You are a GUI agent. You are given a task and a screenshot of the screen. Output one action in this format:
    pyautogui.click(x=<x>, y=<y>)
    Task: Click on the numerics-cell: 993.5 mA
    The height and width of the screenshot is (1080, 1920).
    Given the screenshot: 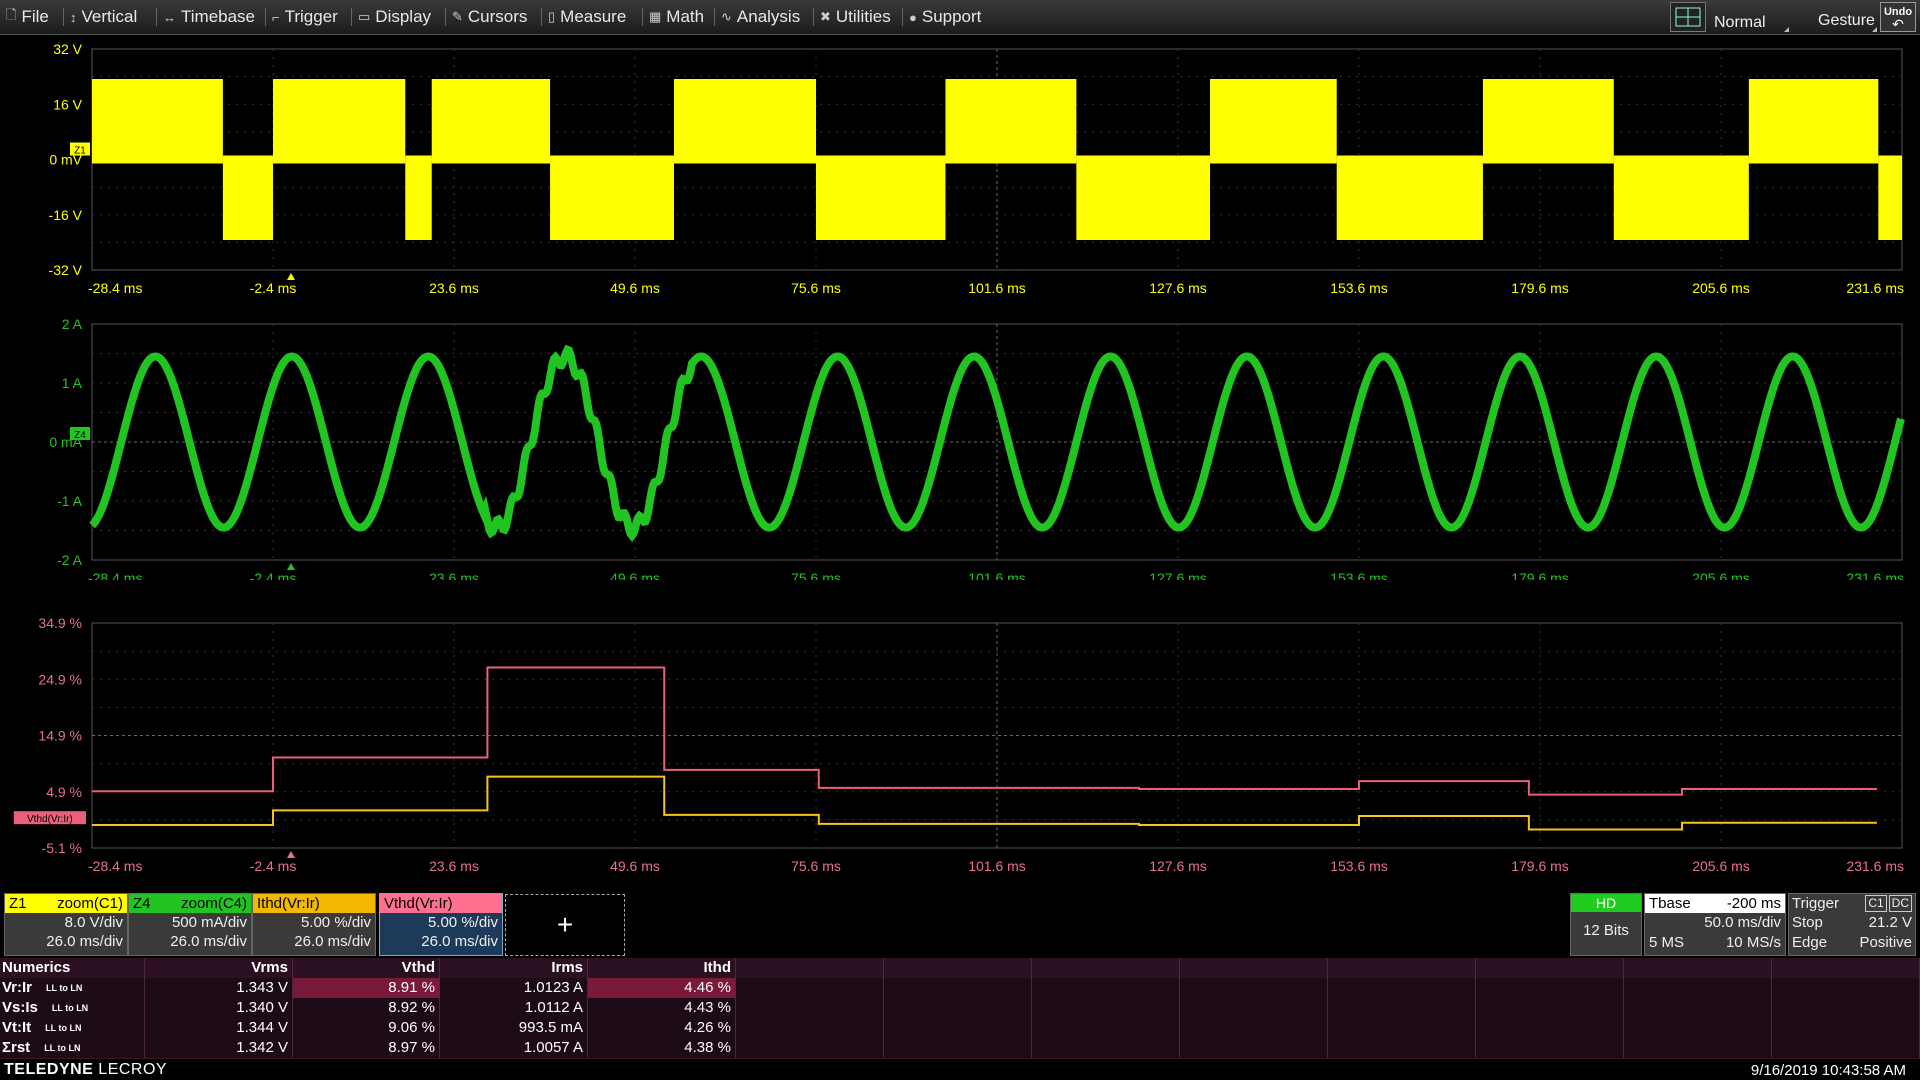 What is the action you would take?
    pyautogui.click(x=514, y=1028)
    